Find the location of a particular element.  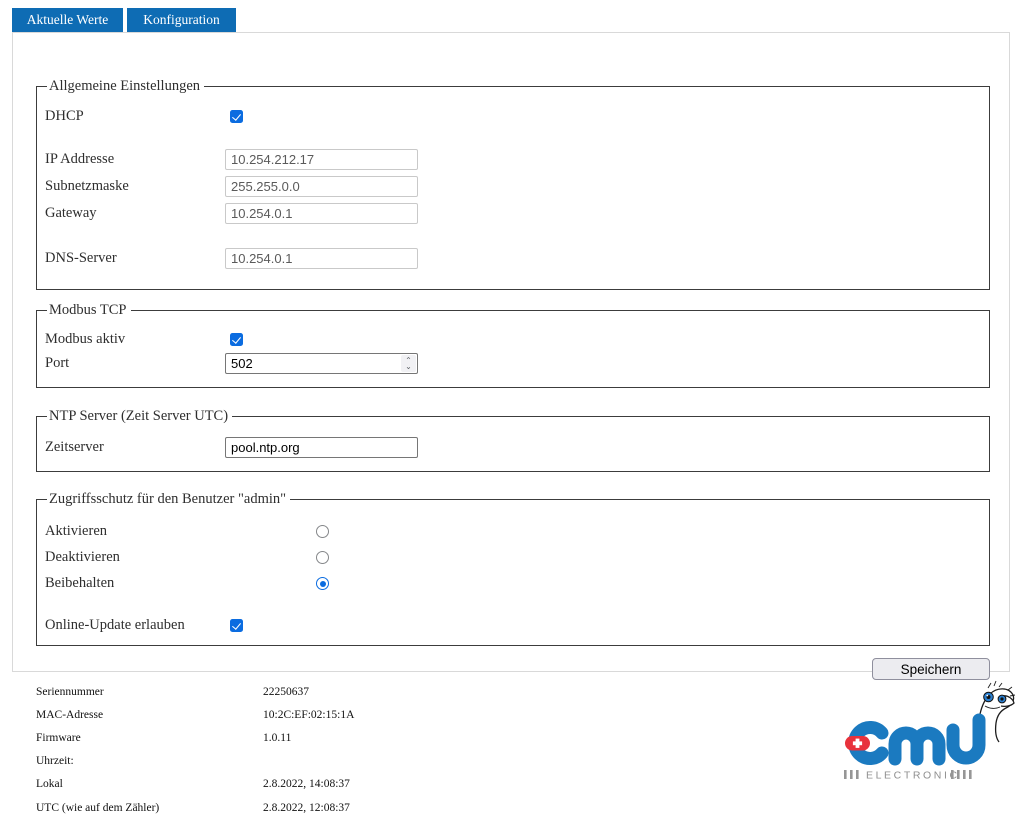

access-option-row: Deaktivieren is located at coordinates (517, 557).